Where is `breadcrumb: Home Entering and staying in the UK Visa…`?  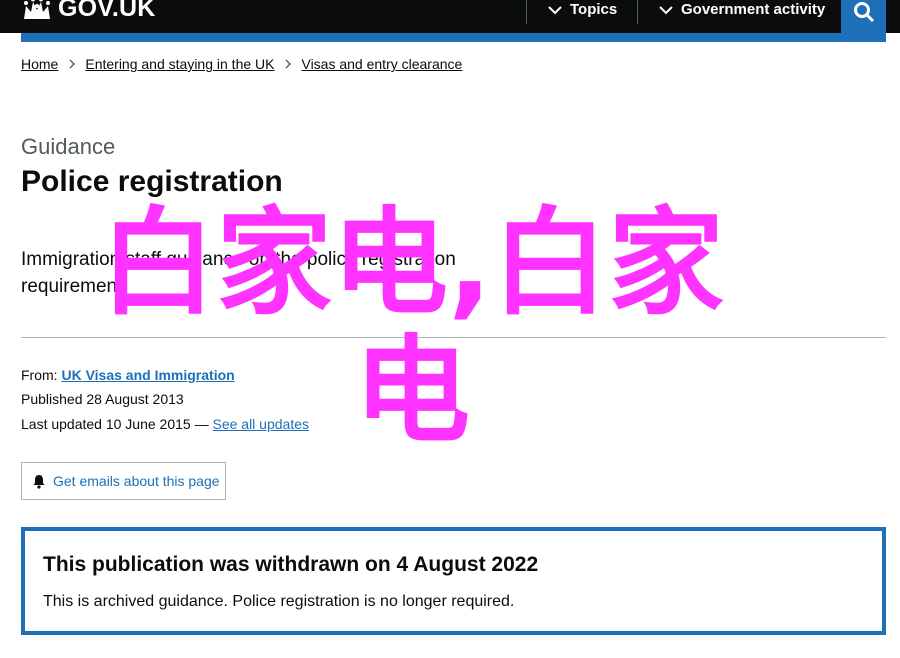 breadcrumb: Home Entering and staying in the UK Visa… is located at coordinates (241, 64).